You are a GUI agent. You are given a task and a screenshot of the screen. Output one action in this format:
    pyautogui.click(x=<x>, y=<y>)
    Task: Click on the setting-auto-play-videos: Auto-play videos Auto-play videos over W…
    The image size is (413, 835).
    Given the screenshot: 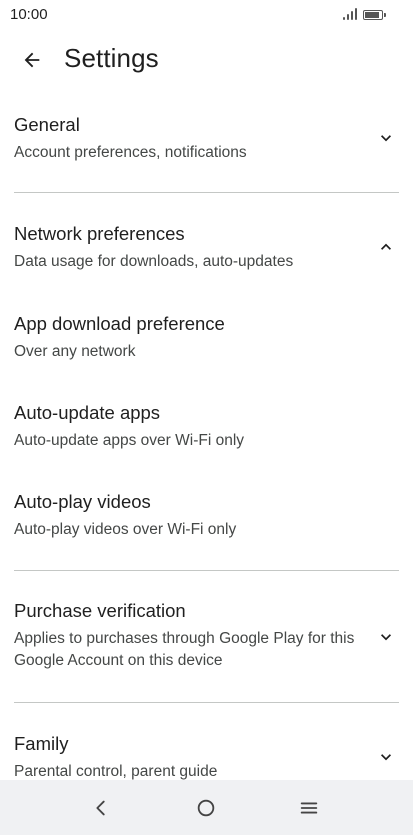 What is the action you would take?
    pyautogui.click(x=206, y=518)
    